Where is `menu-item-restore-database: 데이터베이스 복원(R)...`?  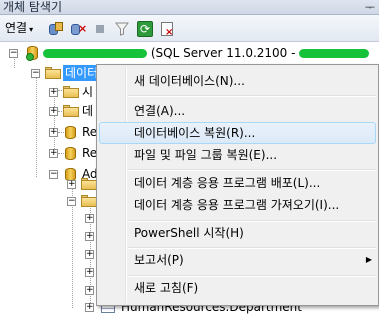 menu-item-restore-database: 데이터베이스 복원(R)... is located at coordinates (237, 133).